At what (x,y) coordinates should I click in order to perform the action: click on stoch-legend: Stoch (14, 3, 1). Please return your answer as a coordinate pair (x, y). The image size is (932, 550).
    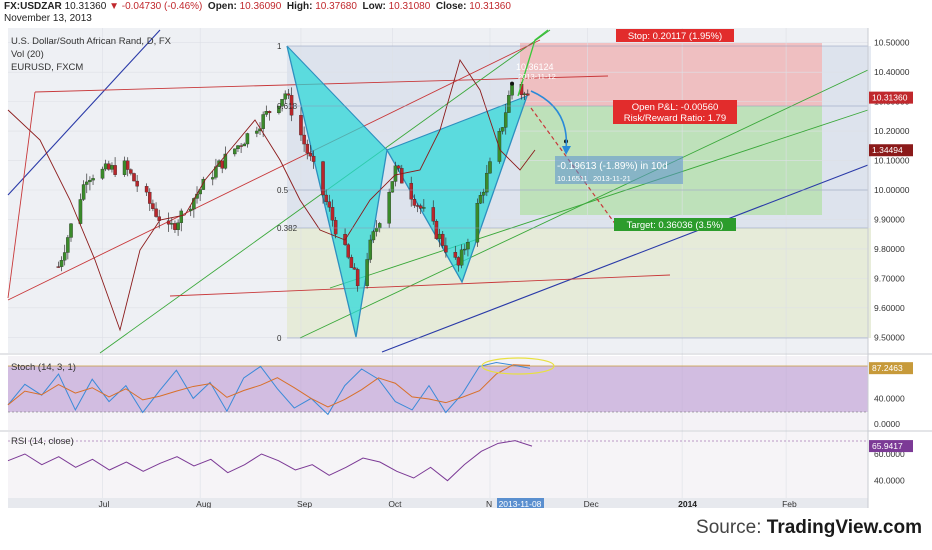
    Looking at the image, I should click on (43, 367).